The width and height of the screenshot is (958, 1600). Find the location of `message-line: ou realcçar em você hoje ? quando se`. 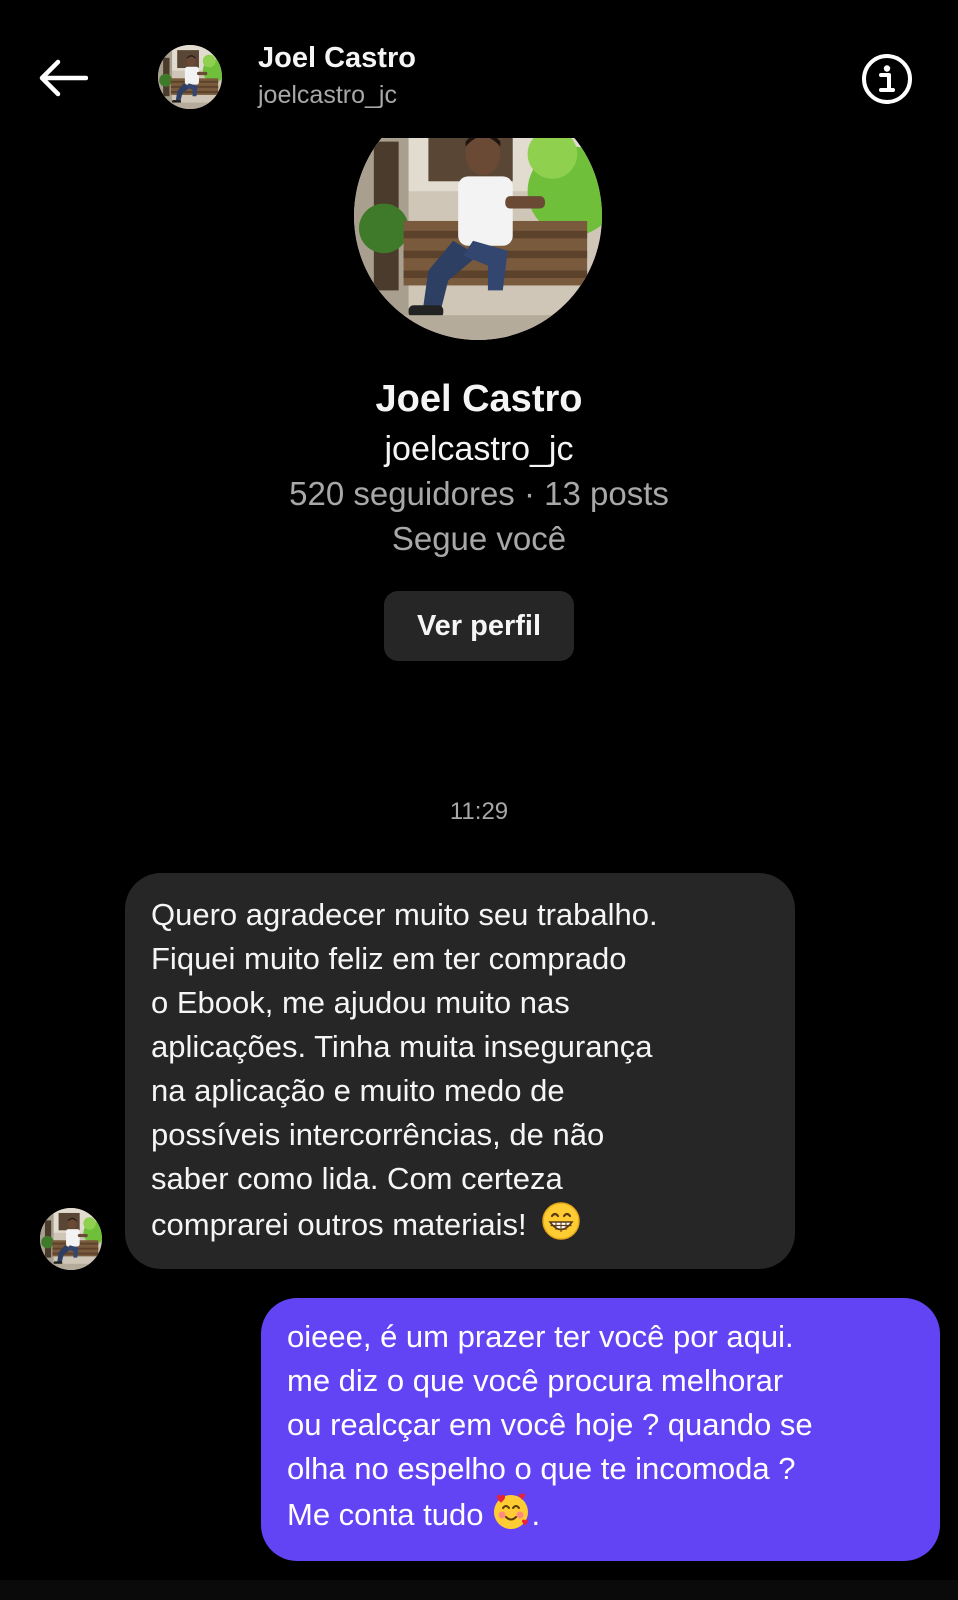

message-line: ou realcçar em você hoje ? quando se is located at coordinates (550, 1424).